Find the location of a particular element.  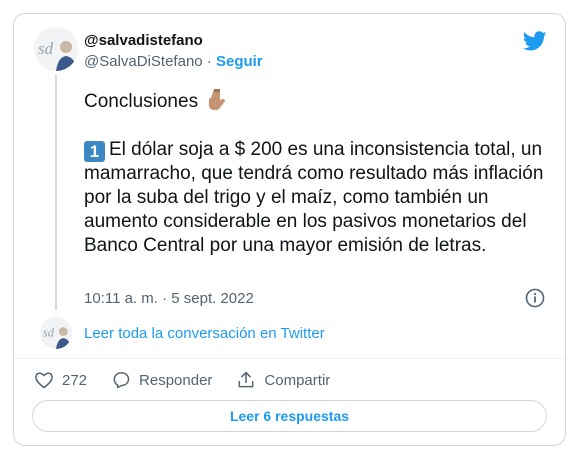

like-count: 272 is located at coordinates (75, 380).